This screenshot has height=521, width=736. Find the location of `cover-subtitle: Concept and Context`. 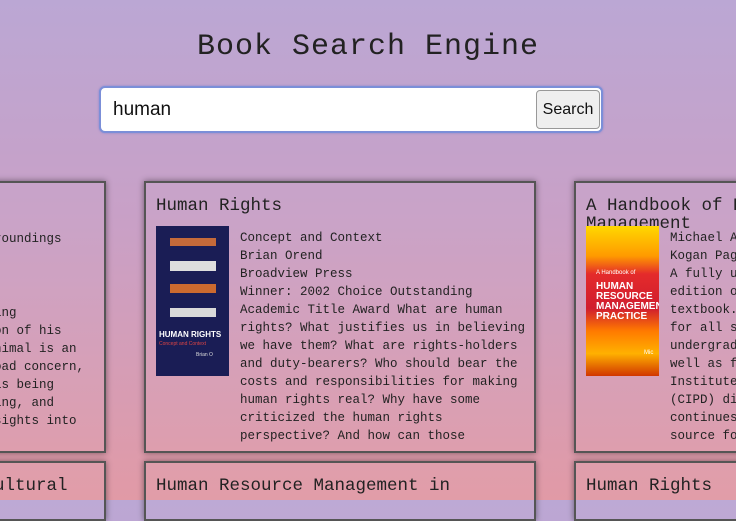

cover-subtitle: Concept and Context is located at coordinates (182, 344).